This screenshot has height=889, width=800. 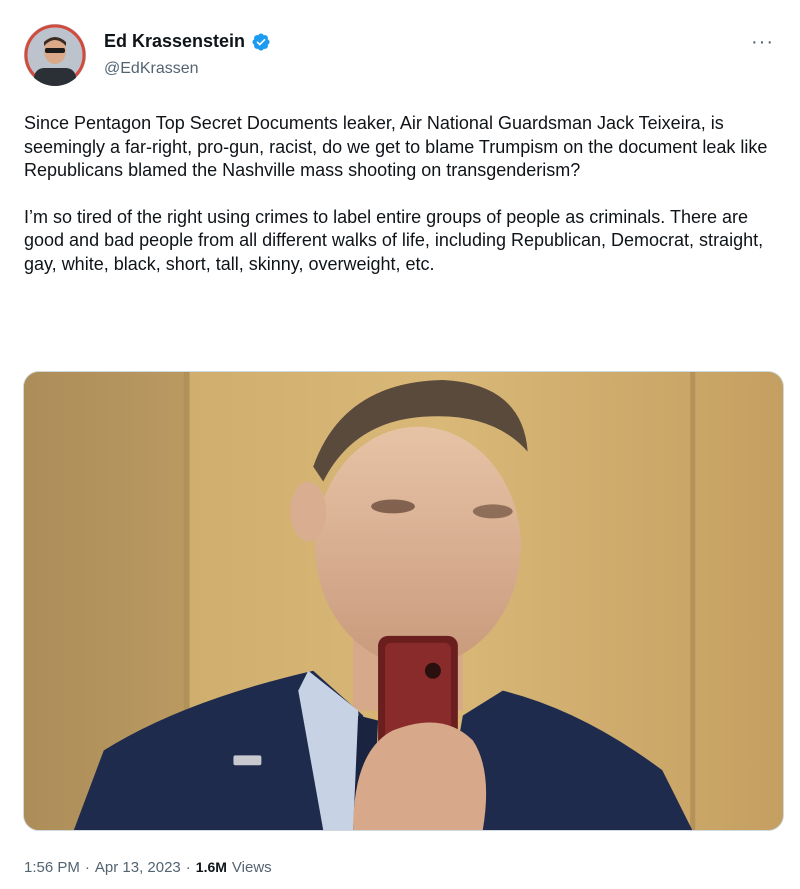 What do you see at coordinates (174, 41) in the screenshot?
I see `display-name: Ed Krassenstein` at bounding box center [174, 41].